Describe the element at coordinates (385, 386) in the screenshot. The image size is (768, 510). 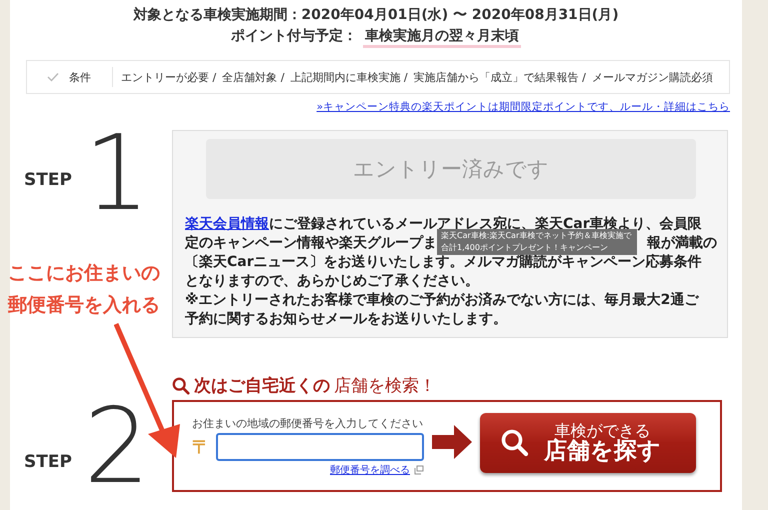
I see `search-heading: 店舗を検索！` at that location.